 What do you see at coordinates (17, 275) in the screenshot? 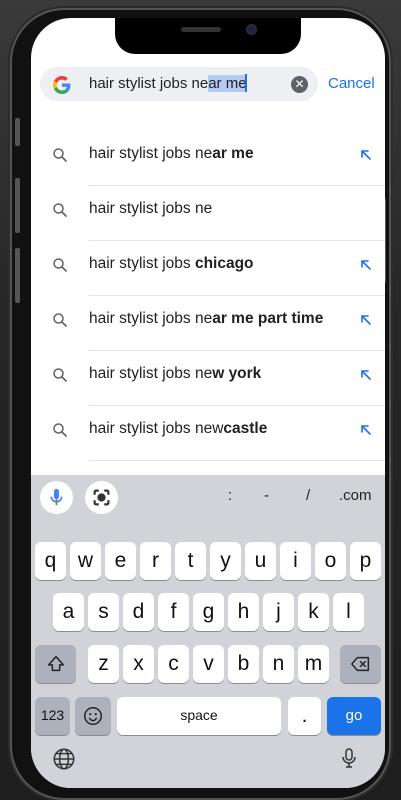
I see `volume-down-button` at bounding box center [17, 275].